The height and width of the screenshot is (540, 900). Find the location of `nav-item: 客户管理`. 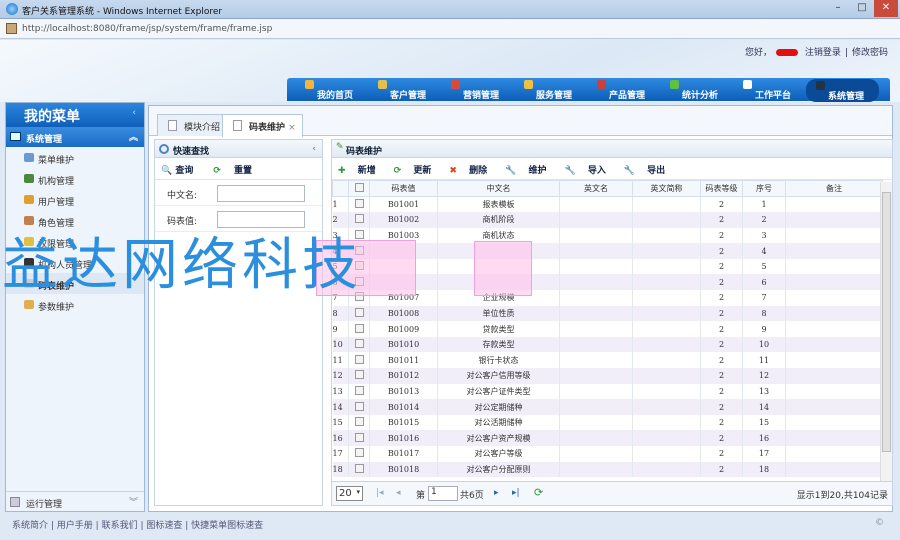

nav-item: 客户管理 is located at coordinates (404, 89).